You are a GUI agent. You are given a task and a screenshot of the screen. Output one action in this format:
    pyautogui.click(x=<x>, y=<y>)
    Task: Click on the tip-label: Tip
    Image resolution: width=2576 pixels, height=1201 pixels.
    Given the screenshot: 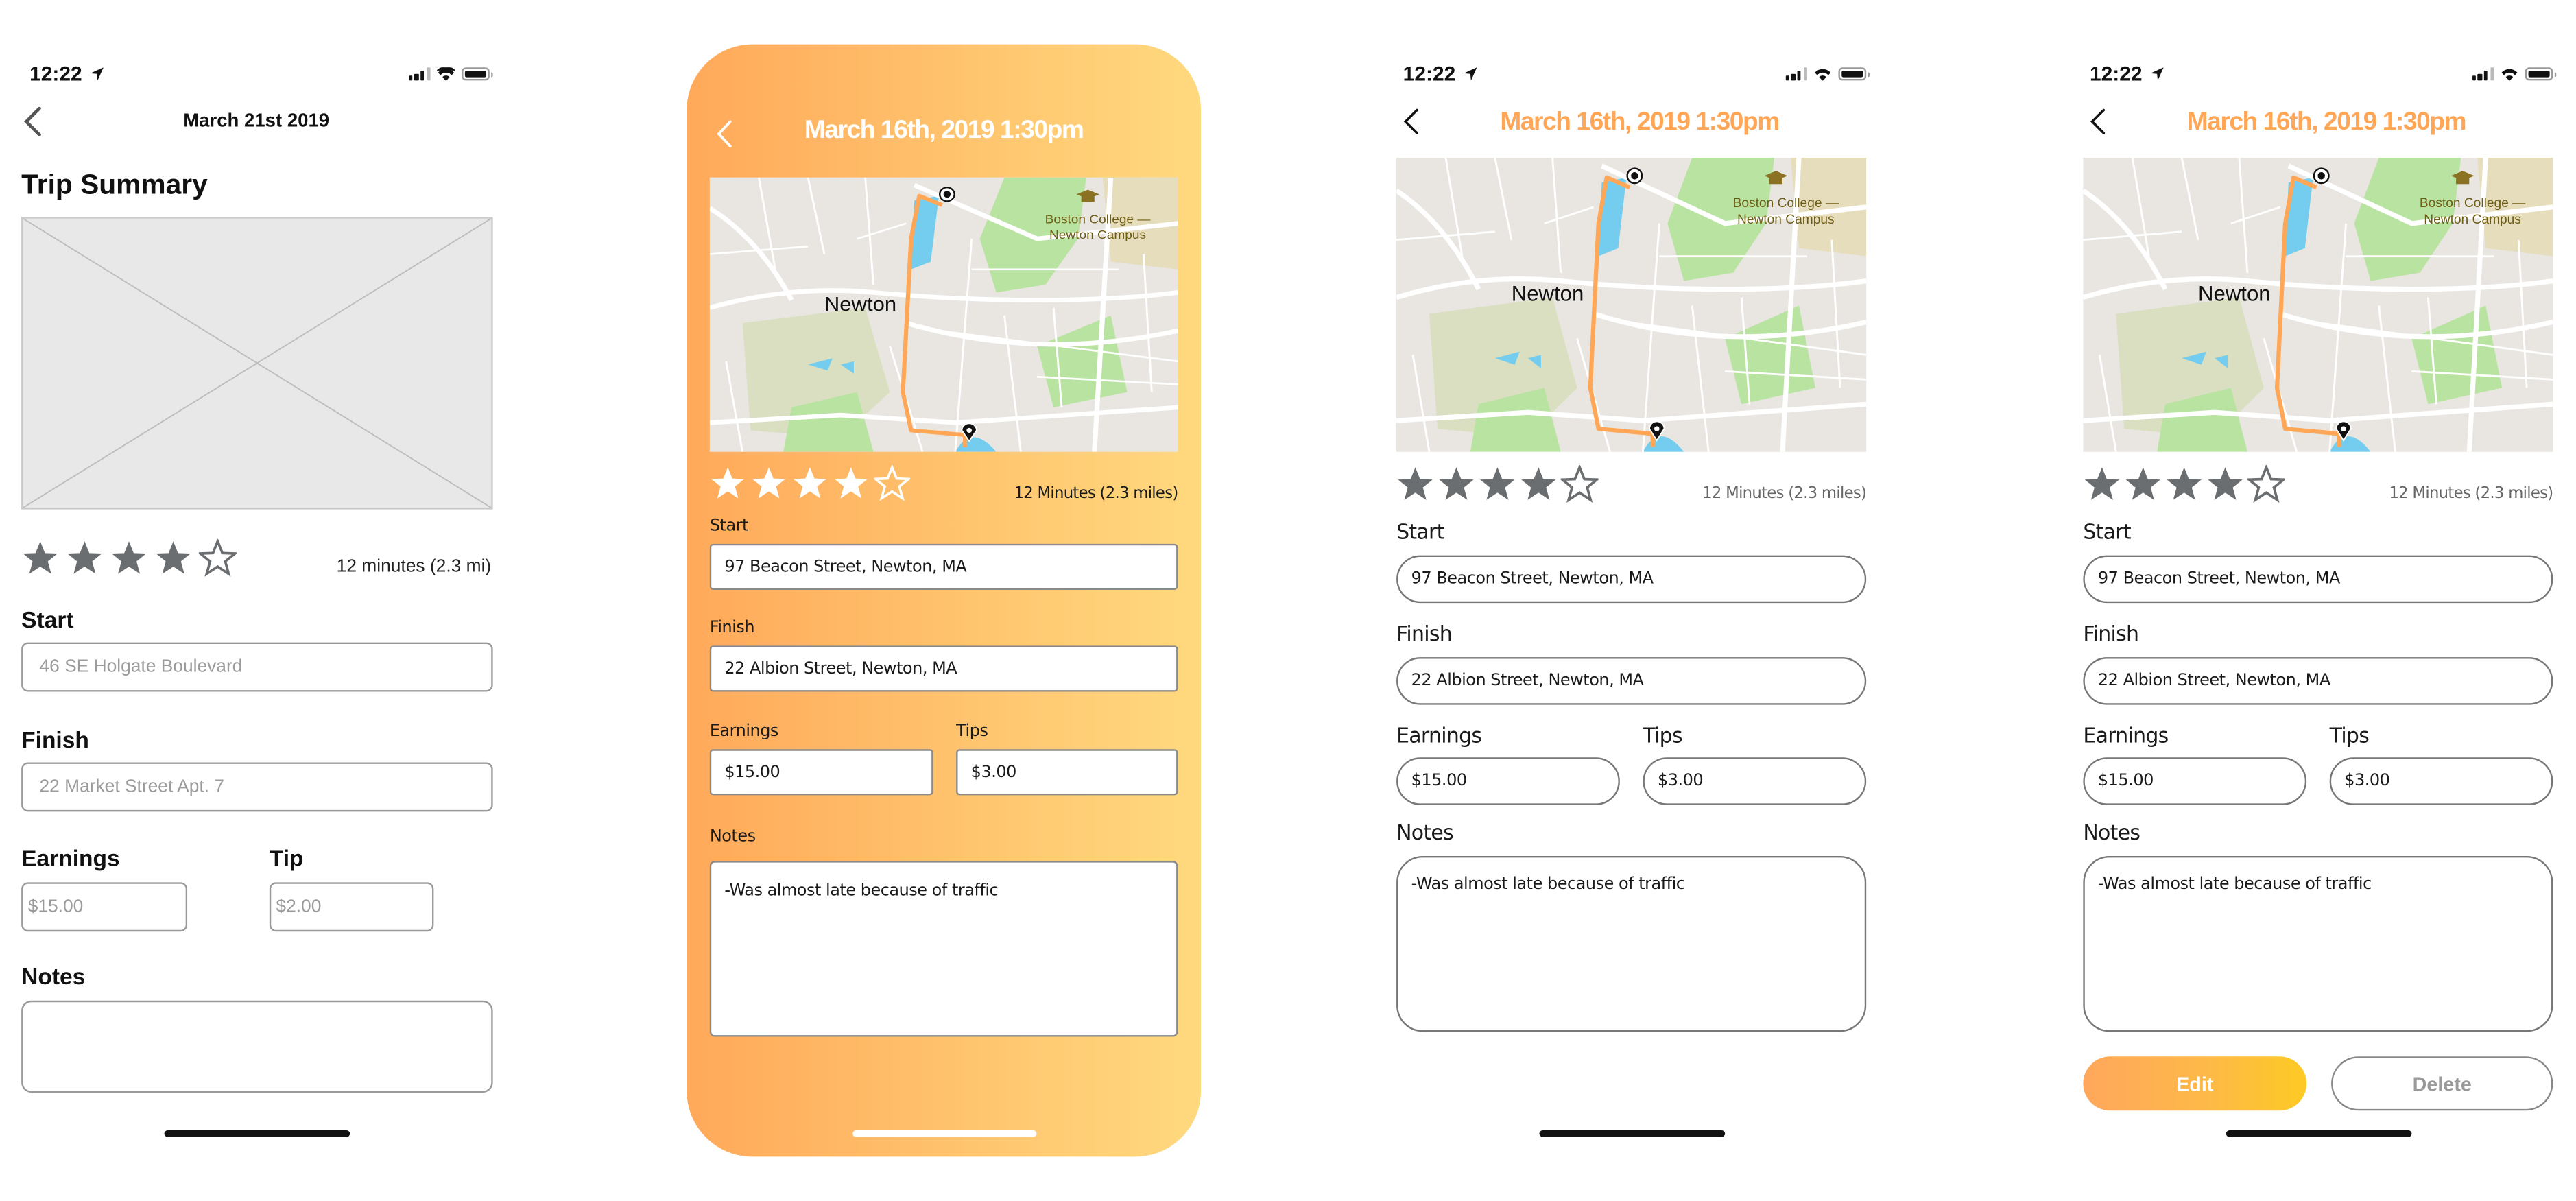 What is the action you would take?
    pyautogui.click(x=286, y=857)
    